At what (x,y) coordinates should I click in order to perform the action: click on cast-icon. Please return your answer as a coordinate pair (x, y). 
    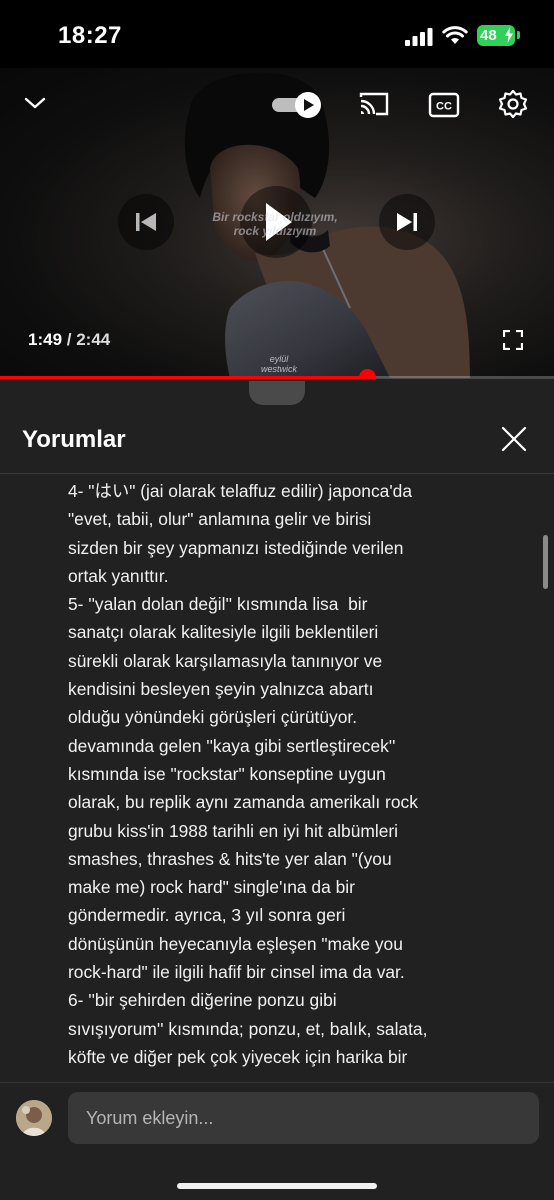
    Looking at the image, I should click on (374, 104).